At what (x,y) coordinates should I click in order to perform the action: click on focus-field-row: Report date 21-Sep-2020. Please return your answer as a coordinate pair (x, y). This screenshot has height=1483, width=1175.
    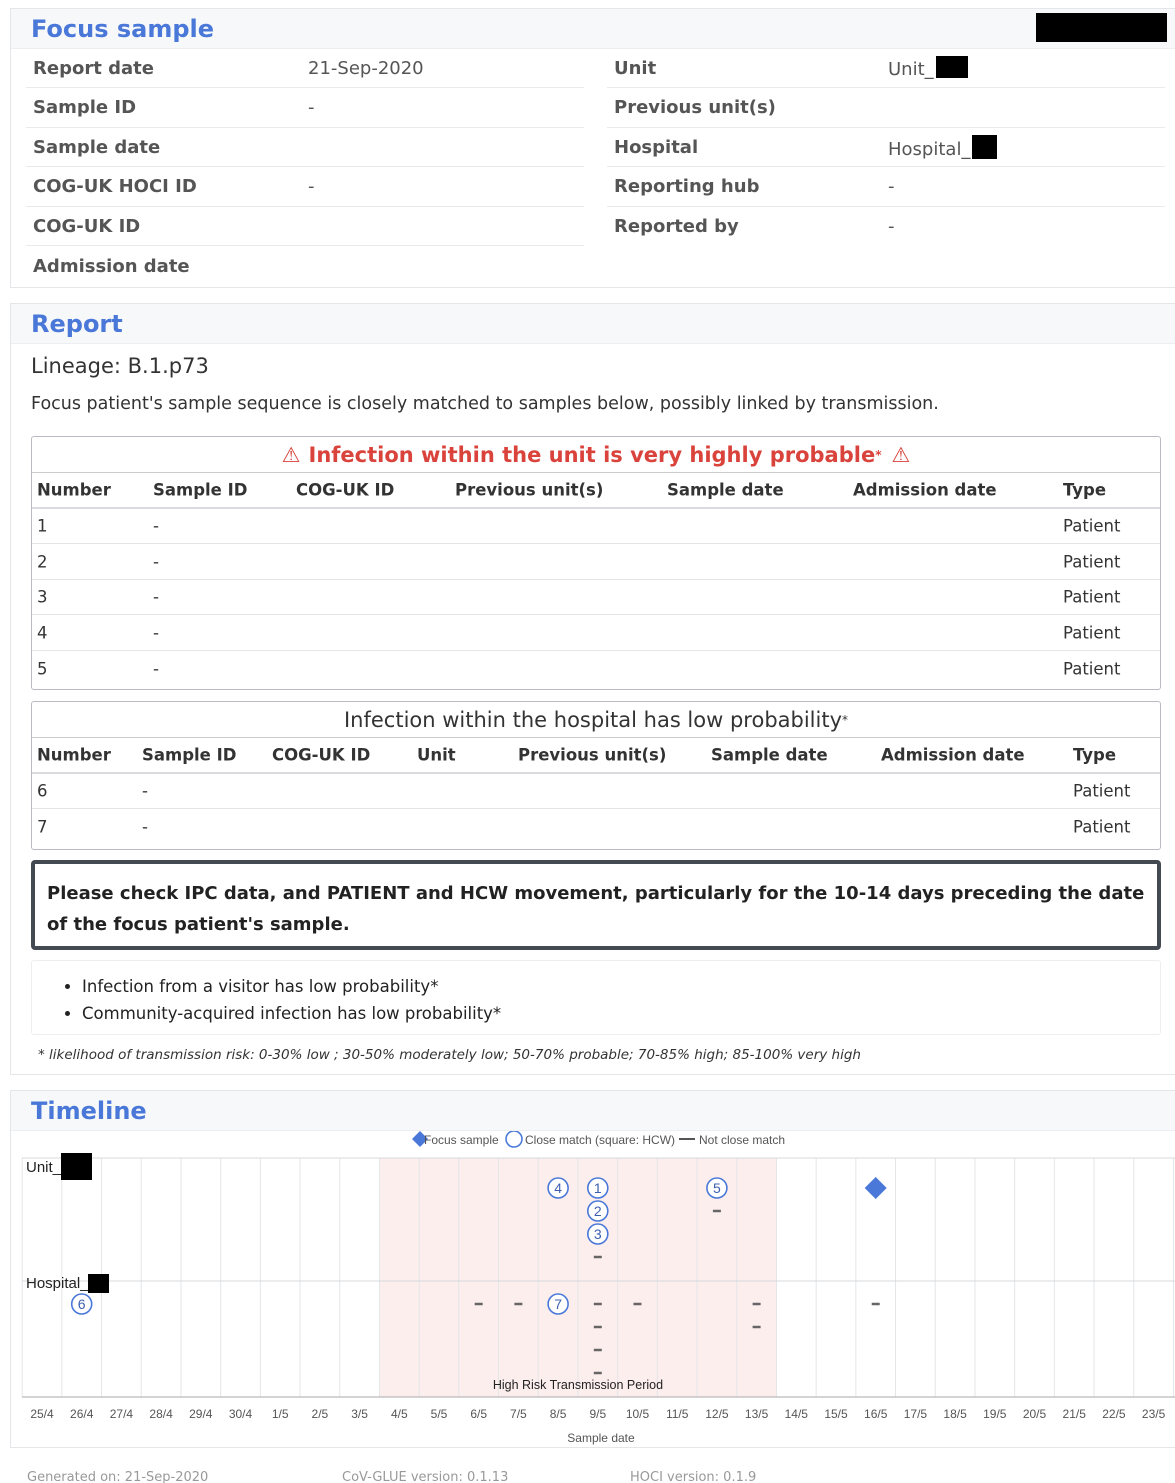
    Looking at the image, I should click on (305, 68).